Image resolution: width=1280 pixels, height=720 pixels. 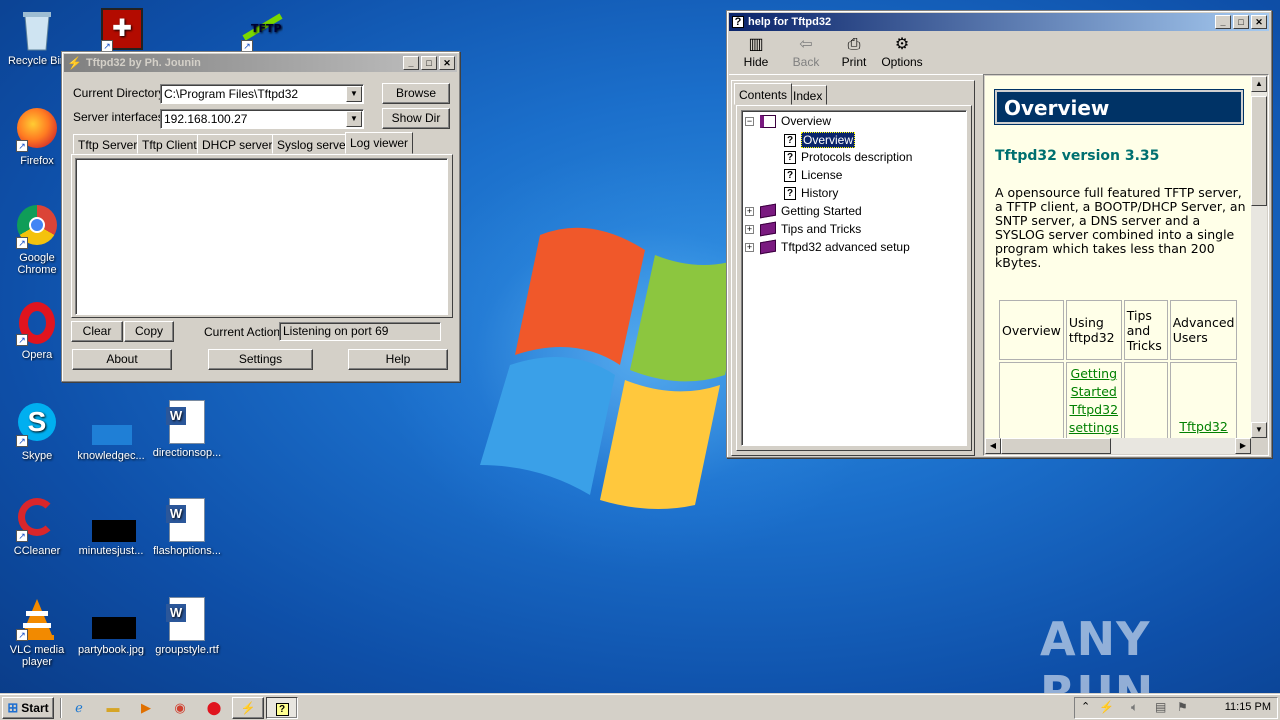 What do you see at coordinates (813, 175) in the screenshot?
I see `tree-topic-license: ? License` at bounding box center [813, 175].